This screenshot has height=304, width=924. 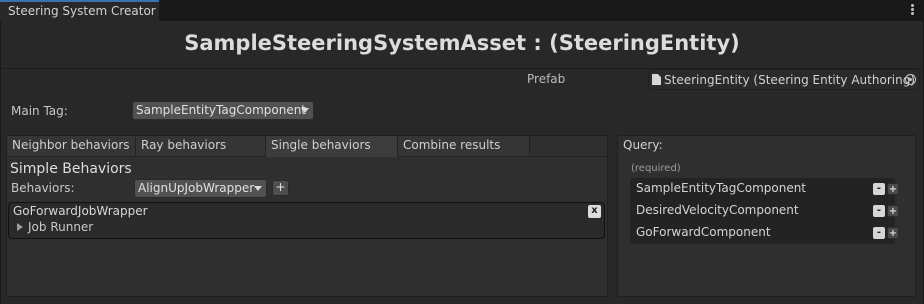 I want to click on more-options-icon, so click(x=913, y=10).